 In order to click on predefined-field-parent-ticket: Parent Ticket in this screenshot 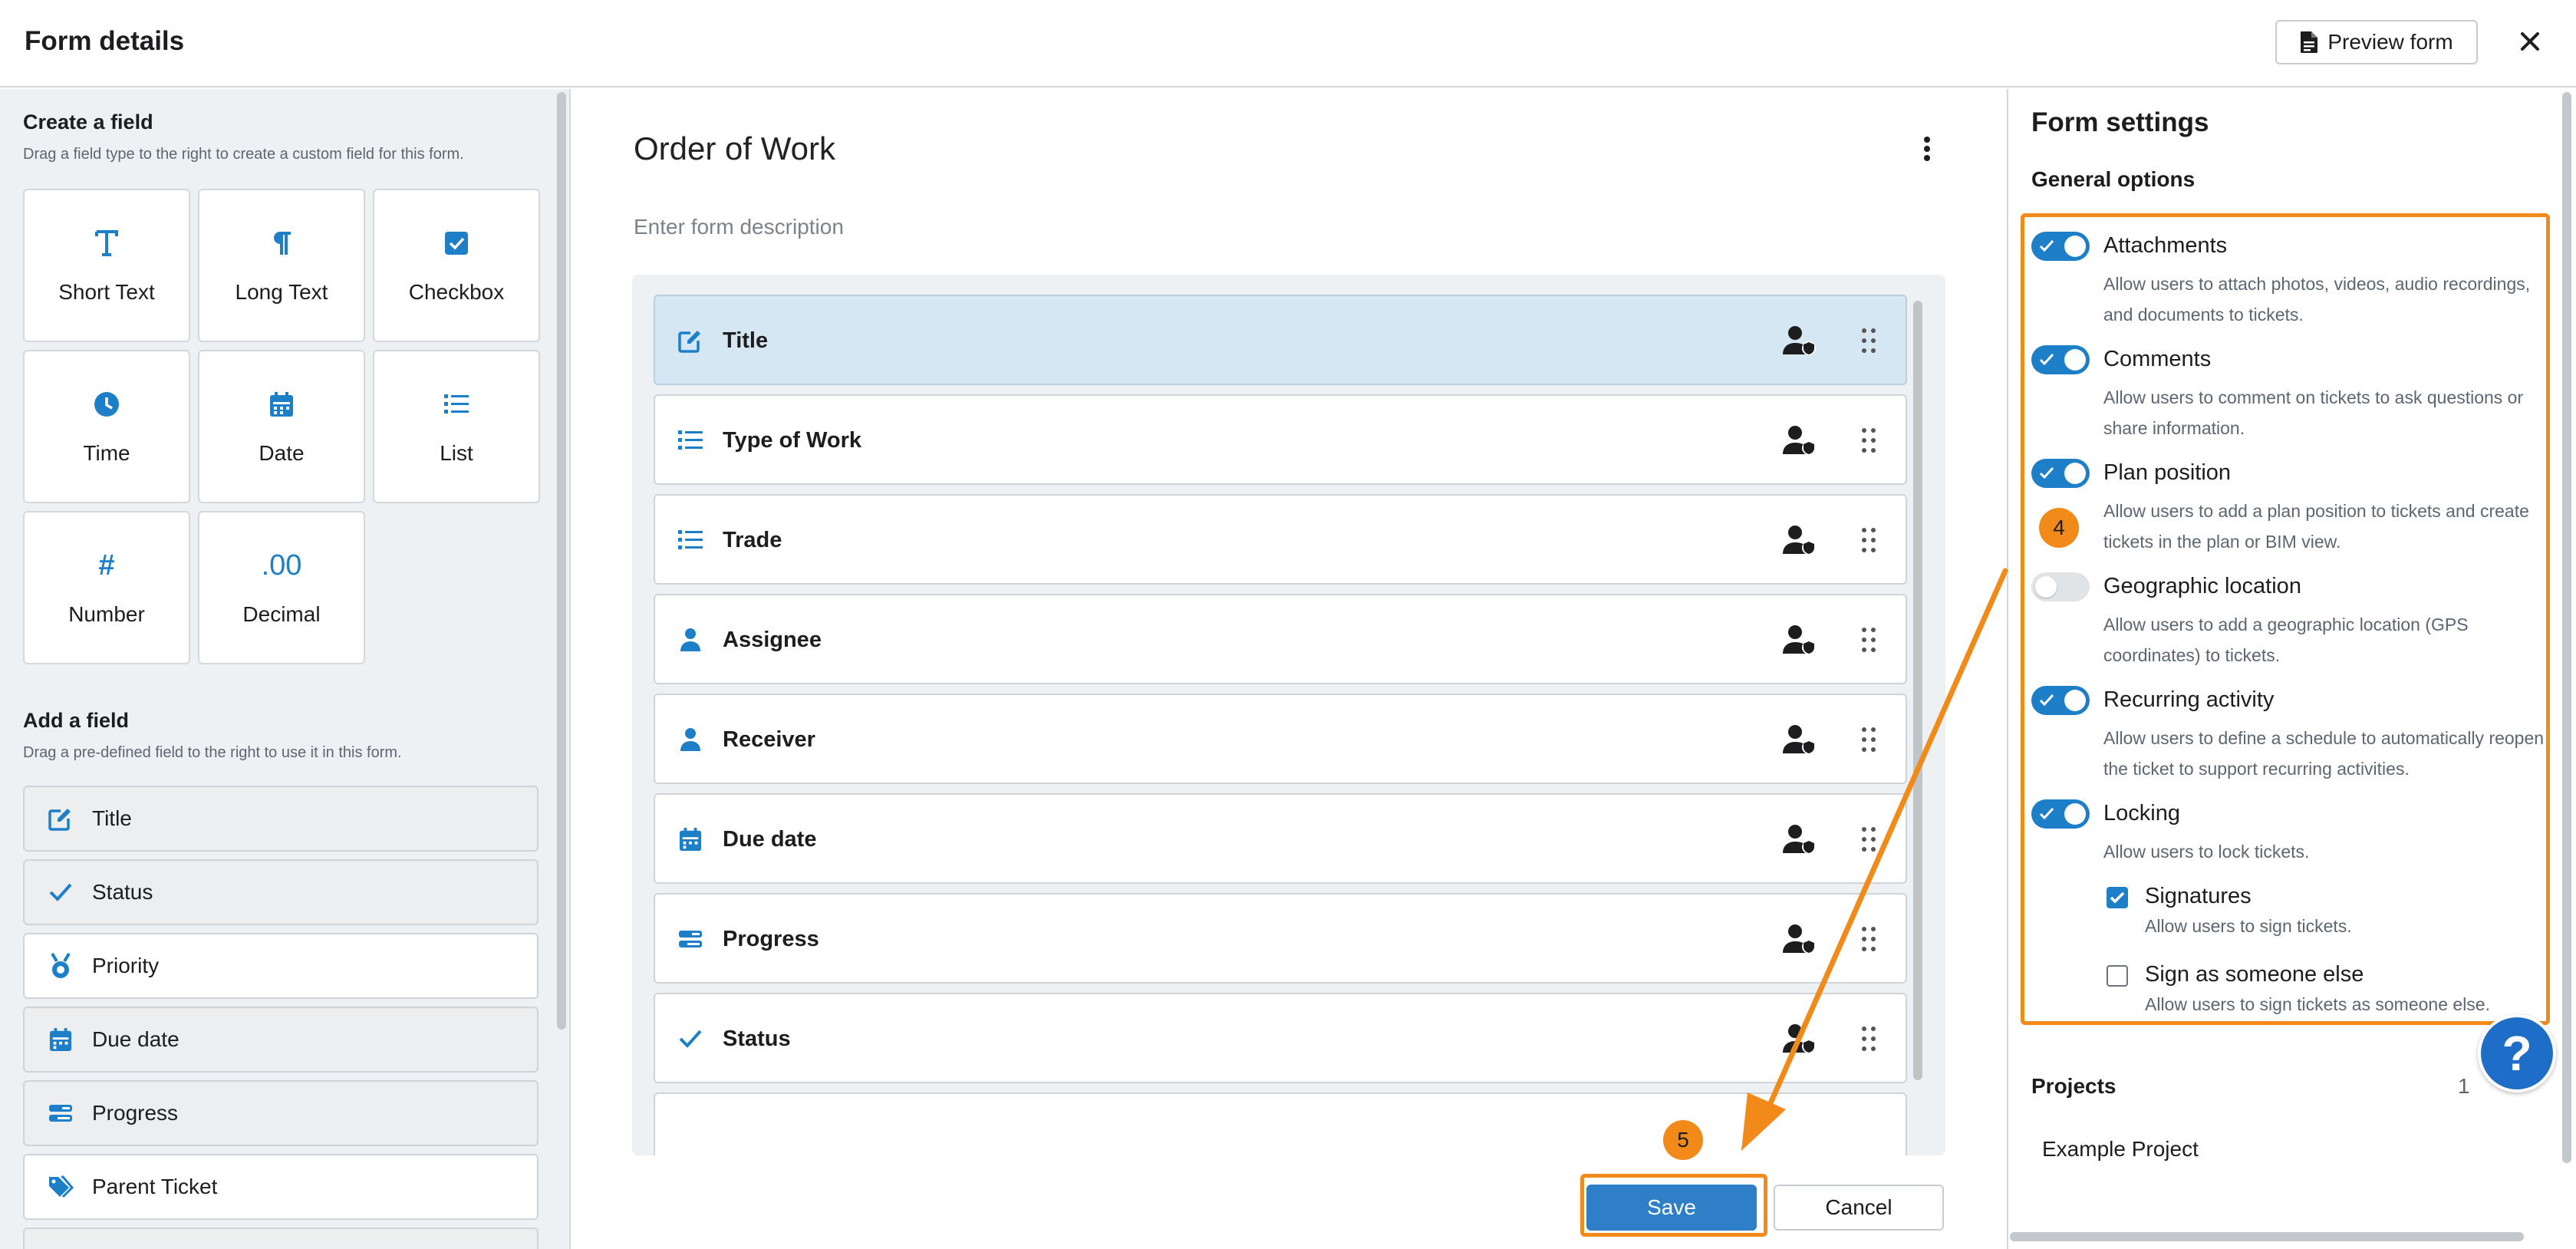, I will do `click(281, 1187)`.